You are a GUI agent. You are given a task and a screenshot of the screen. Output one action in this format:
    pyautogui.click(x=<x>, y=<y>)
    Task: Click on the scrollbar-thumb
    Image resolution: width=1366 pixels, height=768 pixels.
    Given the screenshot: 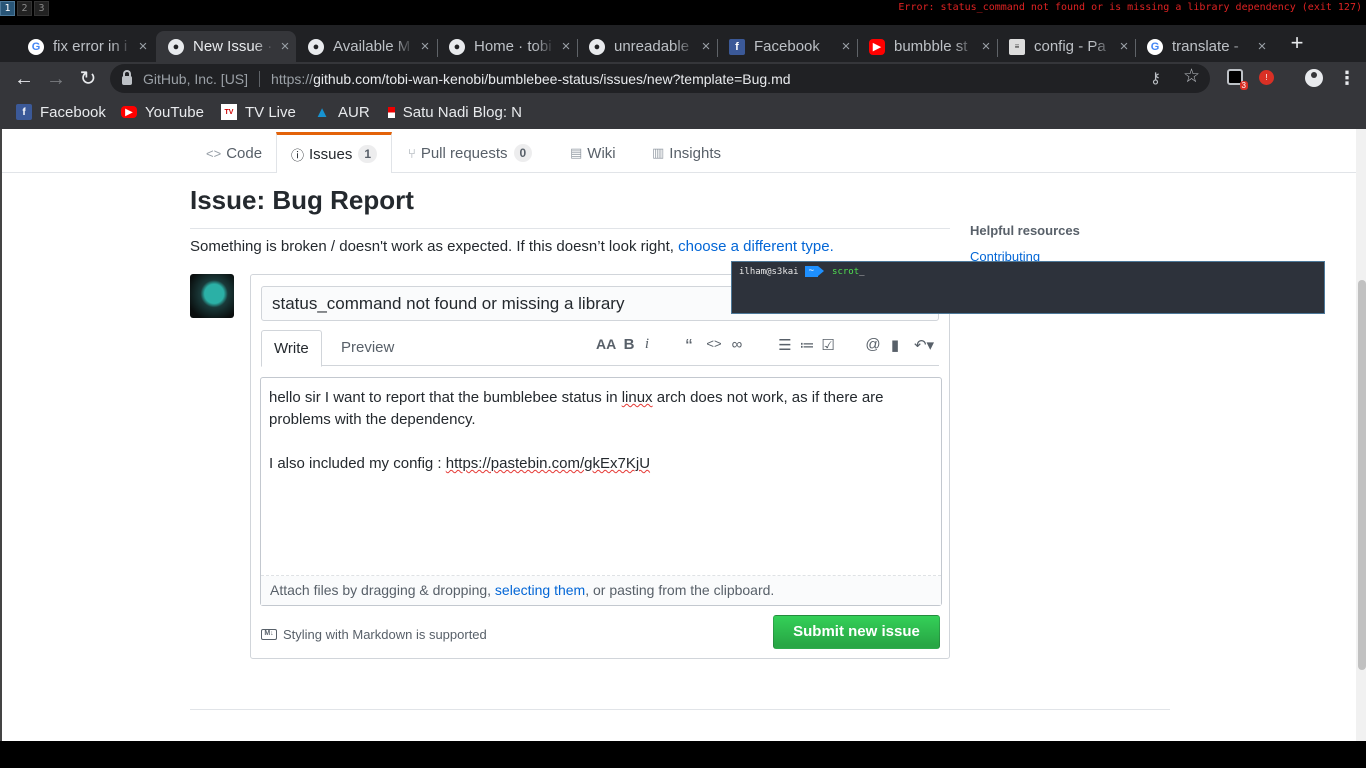 What is the action you would take?
    pyautogui.click(x=1362, y=475)
    